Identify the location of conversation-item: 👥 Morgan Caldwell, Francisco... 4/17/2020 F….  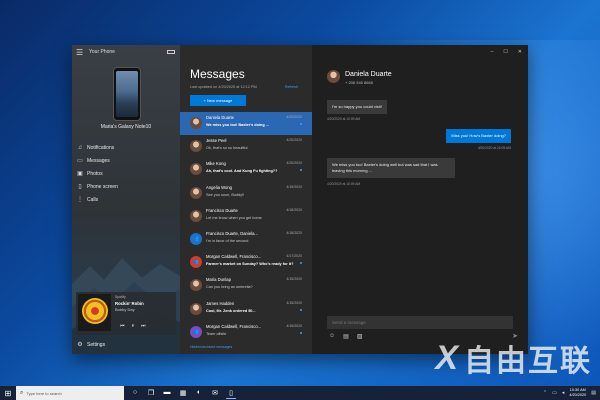
(246, 262).